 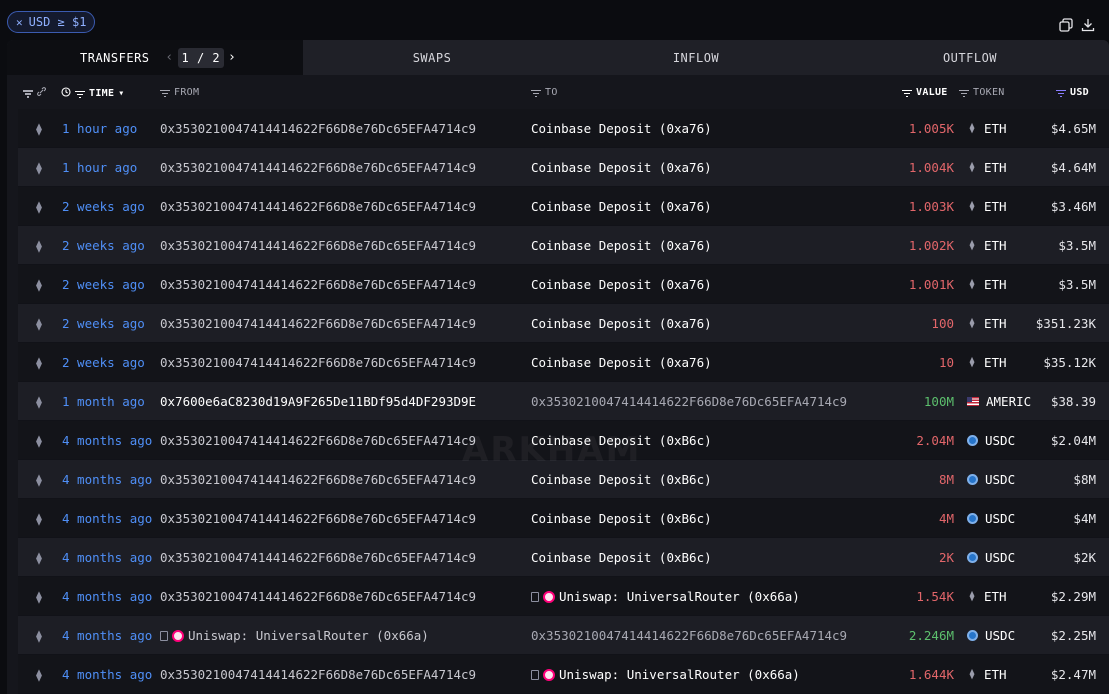 What do you see at coordinates (1072, 92) in the screenshot?
I see `header-usd: USD` at bounding box center [1072, 92].